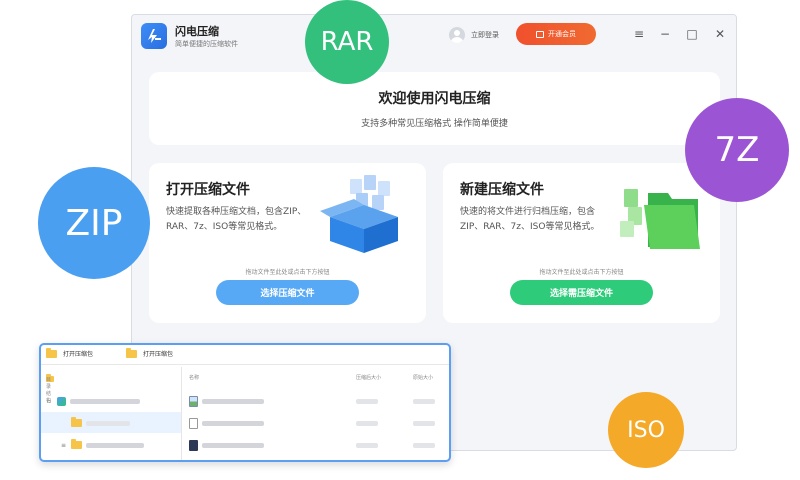 This screenshot has width=800, height=480. I want to click on green-folder-illustration-icon, so click(660, 219).